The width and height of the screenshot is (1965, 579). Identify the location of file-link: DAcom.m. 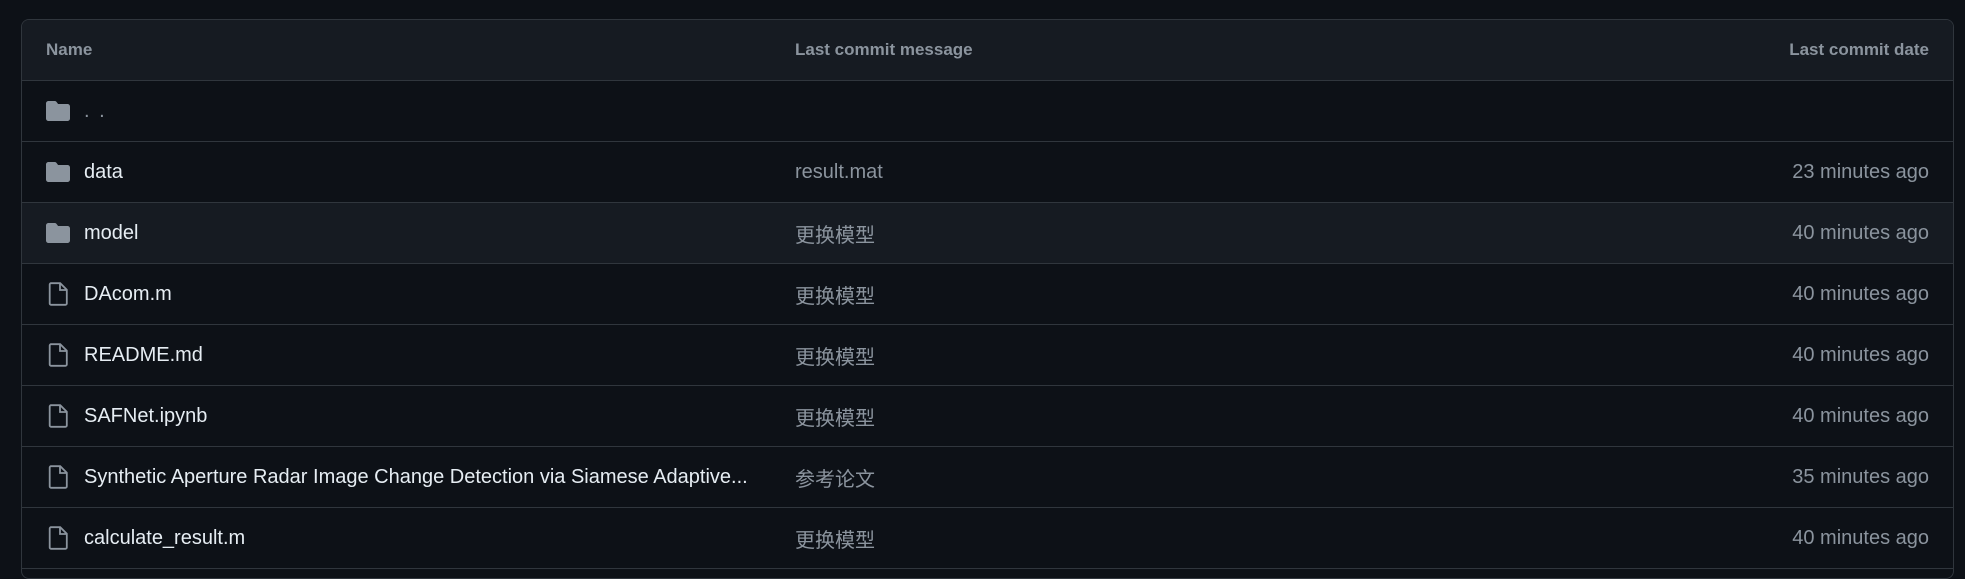
(128, 294).